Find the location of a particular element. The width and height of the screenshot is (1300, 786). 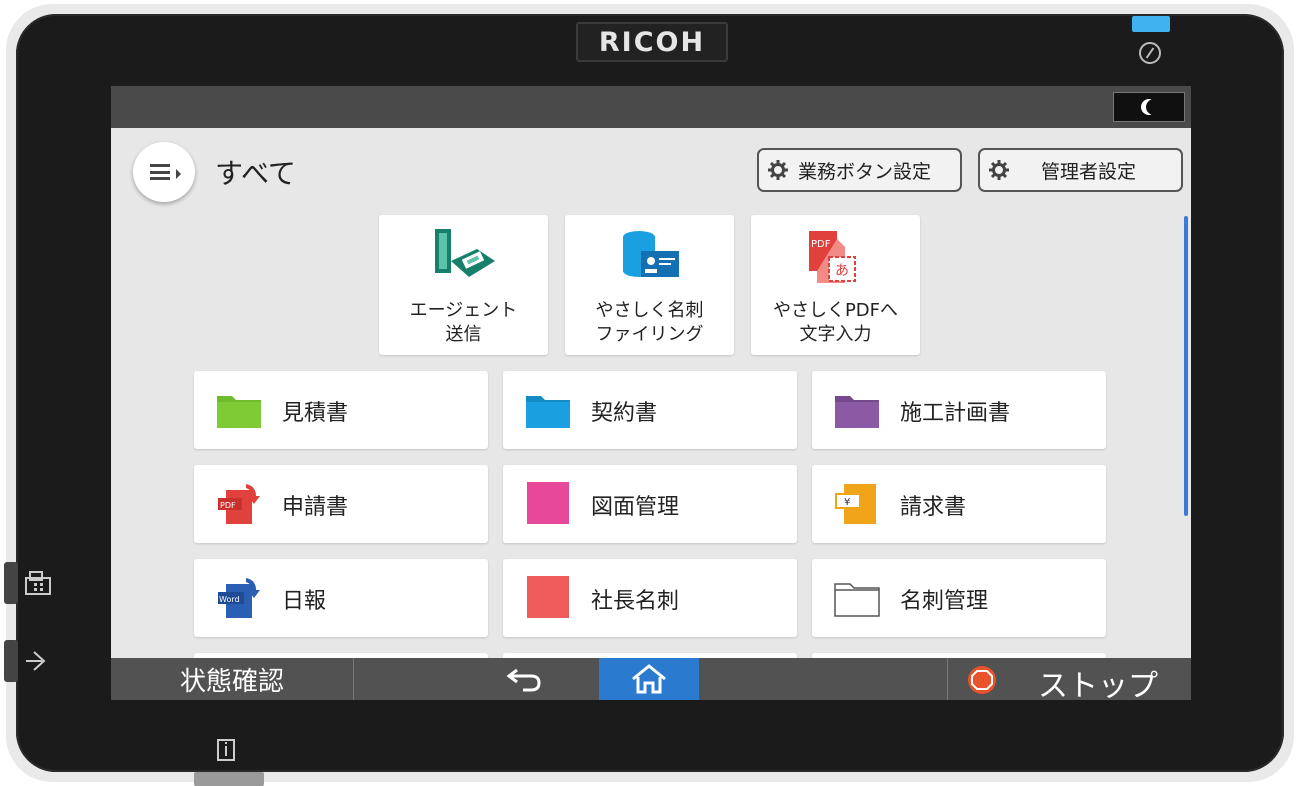

job-button-label: 名刺管理 is located at coordinates (944, 601).